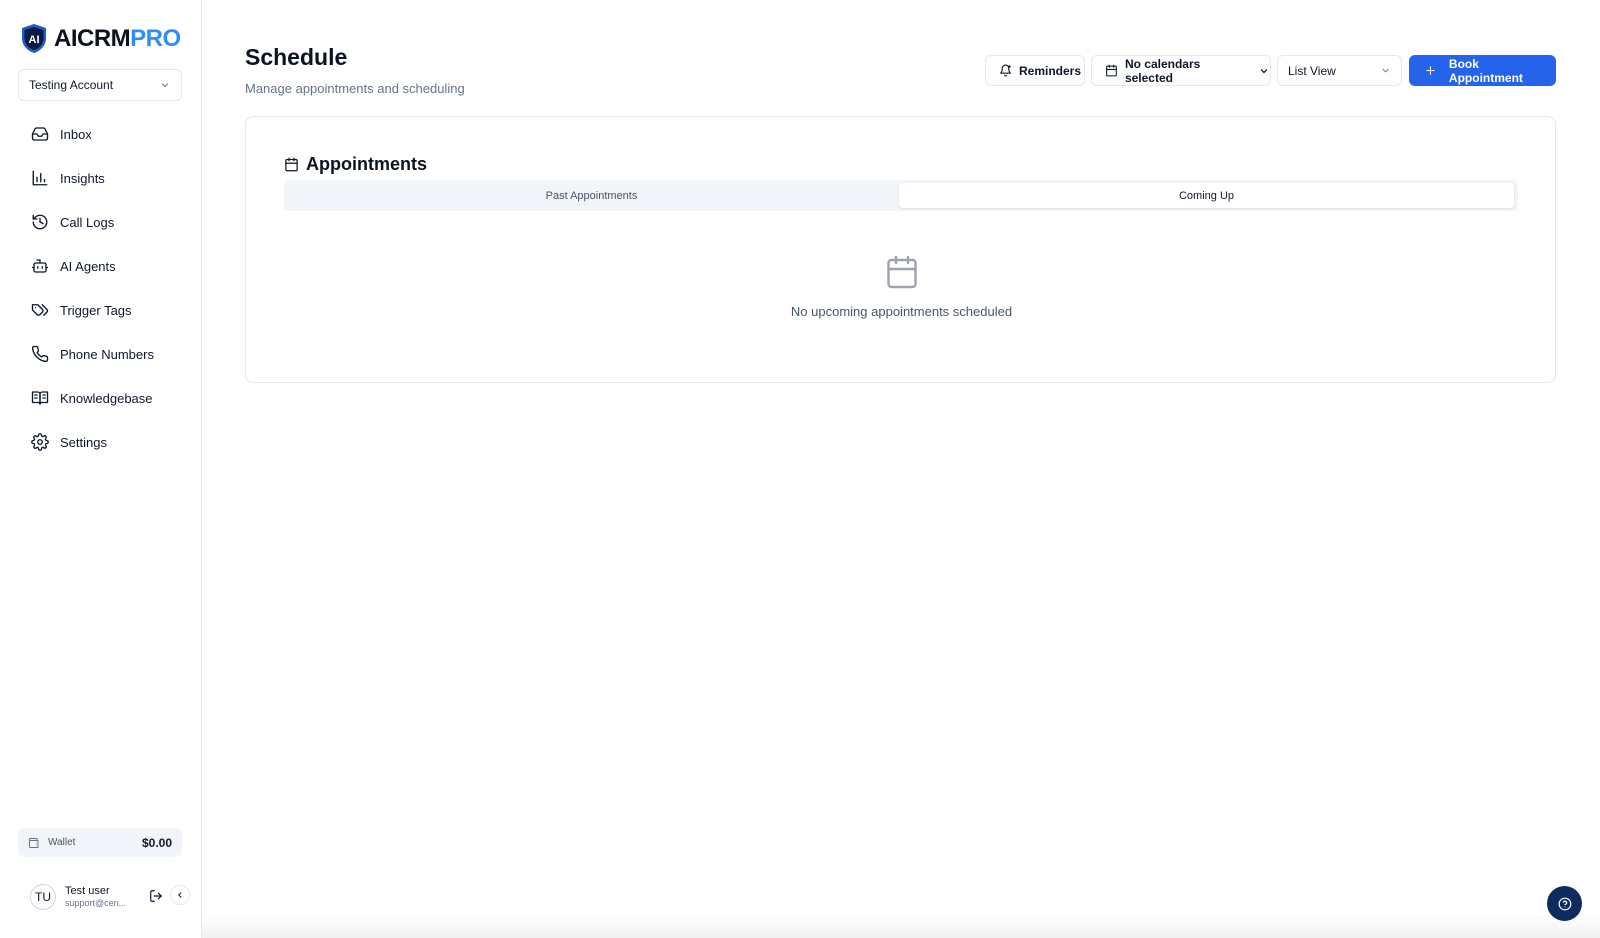  What do you see at coordinates (1339, 70) in the screenshot?
I see `view-select: List View` at bounding box center [1339, 70].